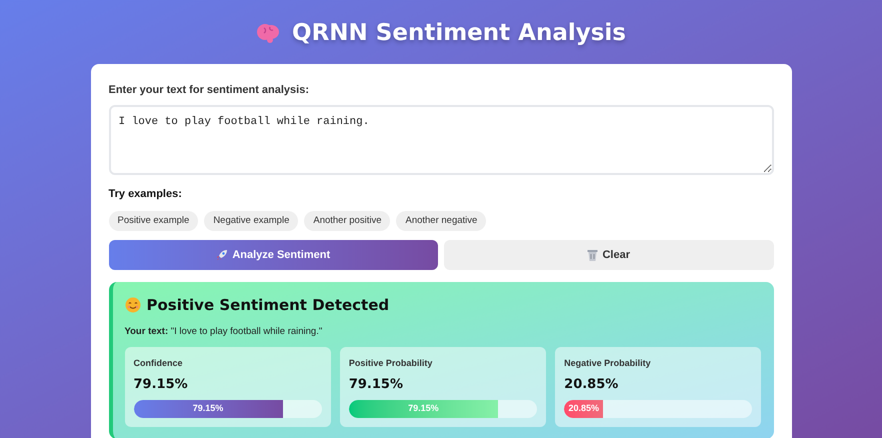  What do you see at coordinates (609, 255) in the screenshot?
I see `clear-button: Clear` at bounding box center [609, 255].